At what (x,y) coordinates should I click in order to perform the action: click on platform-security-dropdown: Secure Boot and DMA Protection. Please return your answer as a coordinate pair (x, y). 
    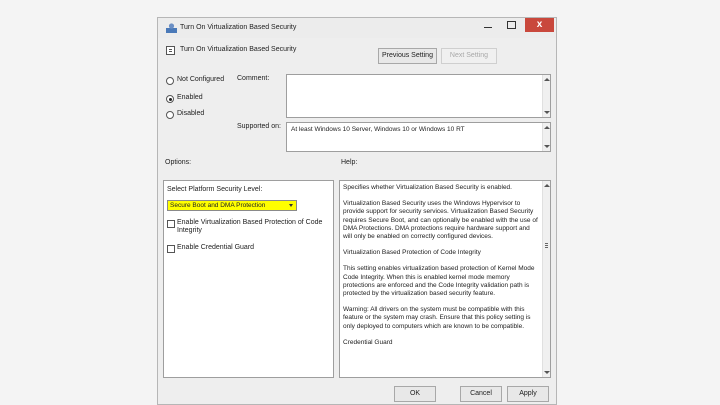
    Looking at the image, I should click on (232, 205).